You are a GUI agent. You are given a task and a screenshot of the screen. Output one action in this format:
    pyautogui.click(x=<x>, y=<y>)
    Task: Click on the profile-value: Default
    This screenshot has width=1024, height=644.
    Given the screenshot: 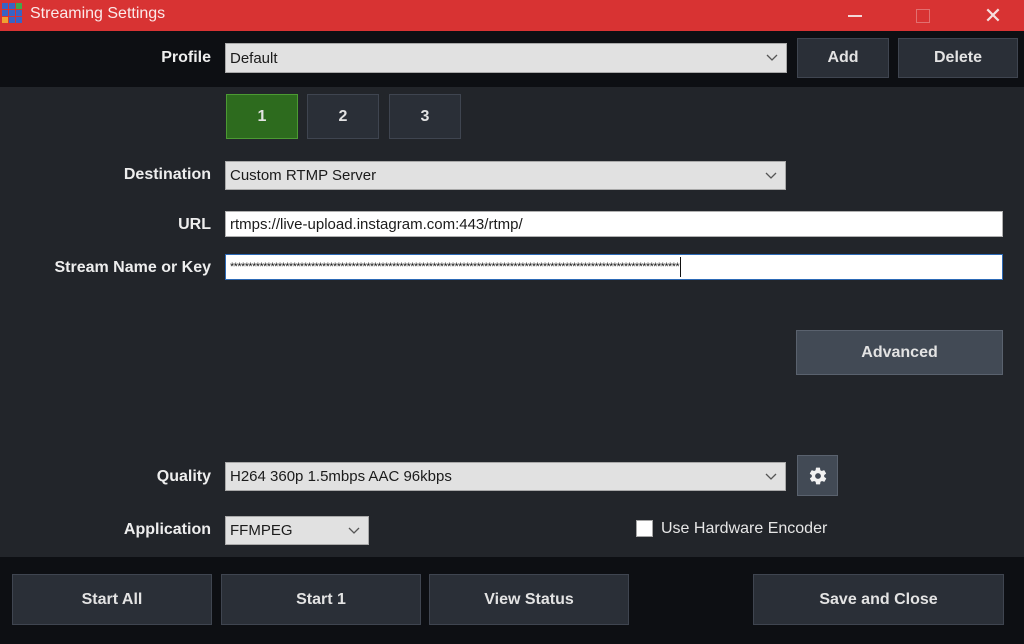 What is the action you would take?
    pyautogui.click(x=254, y=58)
    